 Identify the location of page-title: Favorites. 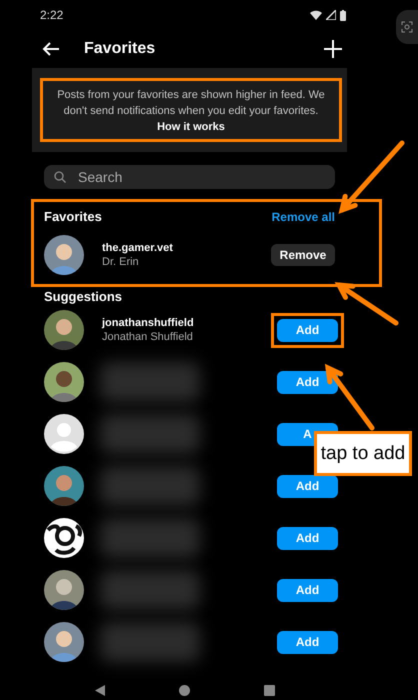
(120, 49).